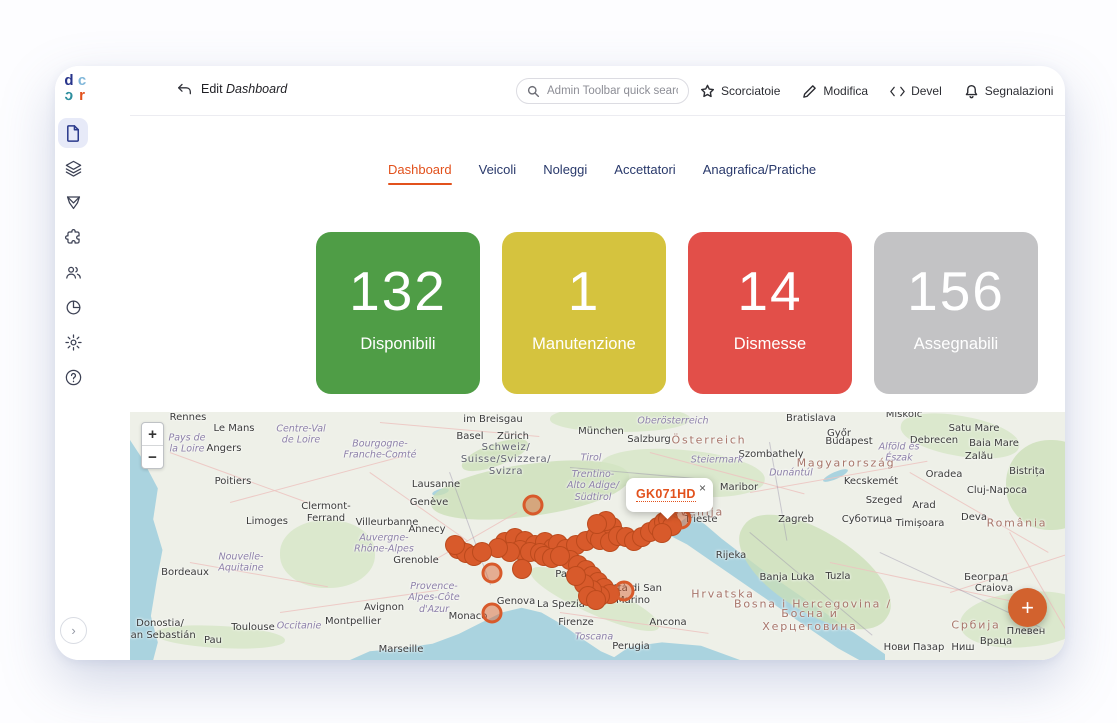 The image size is (1117, 723). Describe the element at coordinates (770, 291) in the screenshot. I see `stat-value: 14` at that location.